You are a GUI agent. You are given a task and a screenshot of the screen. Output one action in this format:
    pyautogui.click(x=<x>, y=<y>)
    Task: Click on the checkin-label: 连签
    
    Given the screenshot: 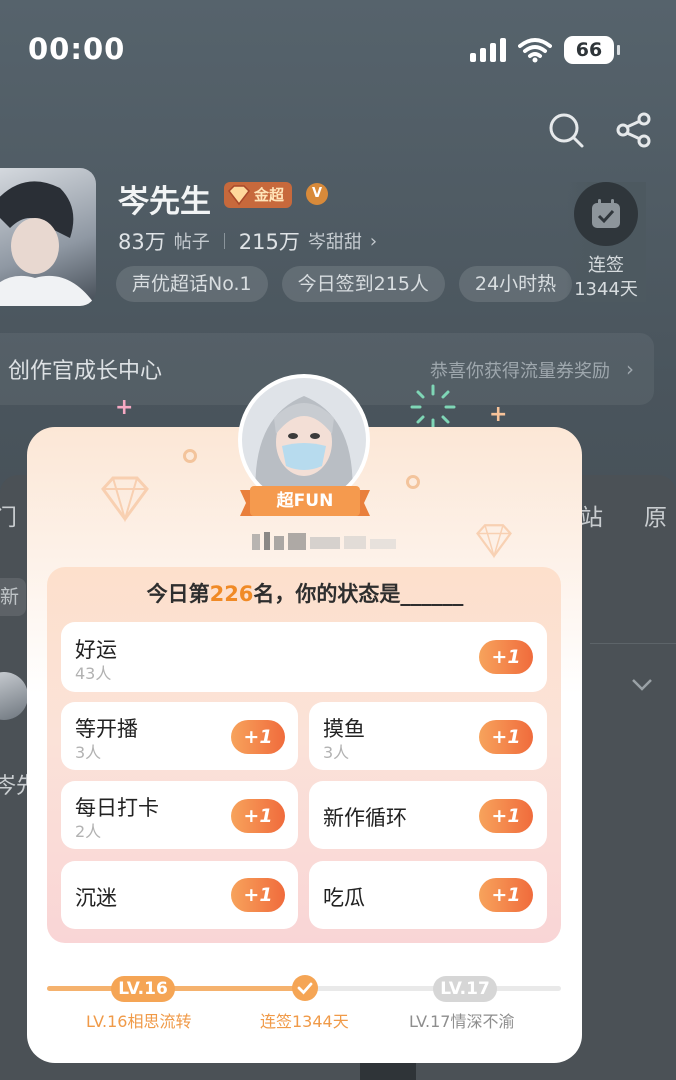 What is the action you would take?
    pyautogui.click(x=606, y=265)
    